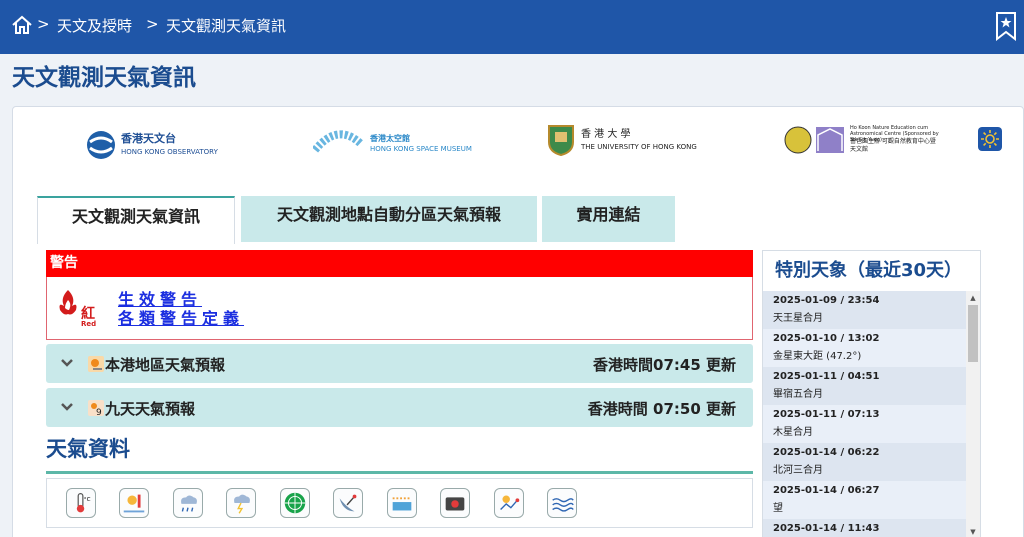 This screenshot has width=1024, height=537. Describe the element at coordinates (864, 424) in the screenshot. I see `list-item: 2025-01-11 / 07:13 木星合月` at that location.